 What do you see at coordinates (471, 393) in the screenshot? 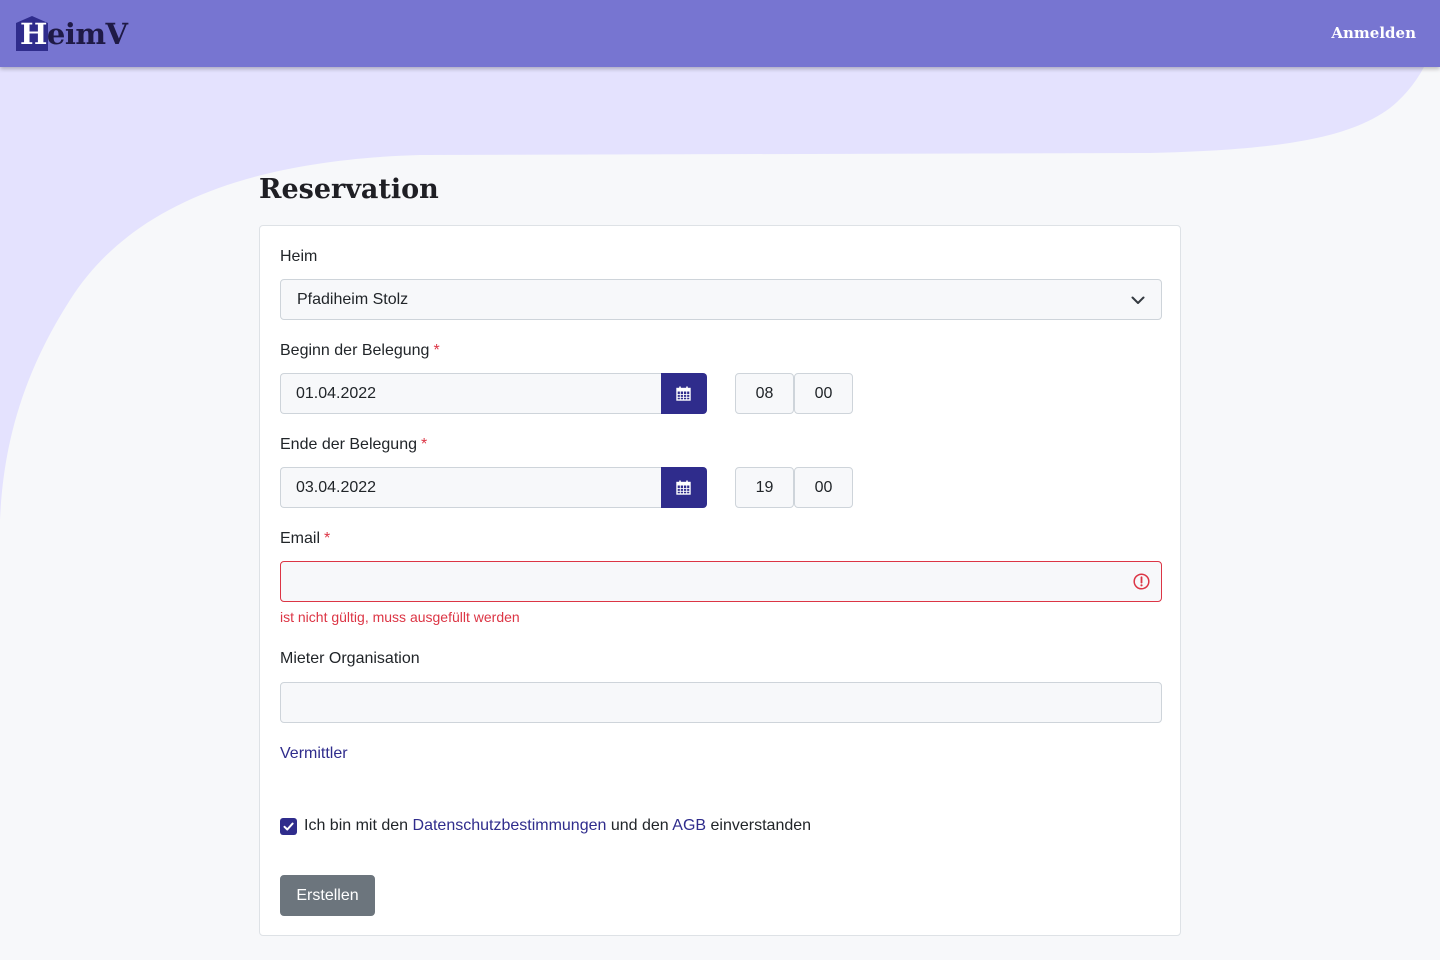
I see `begin-date-input: 01.04.2022` at bounding box center [471, 393].